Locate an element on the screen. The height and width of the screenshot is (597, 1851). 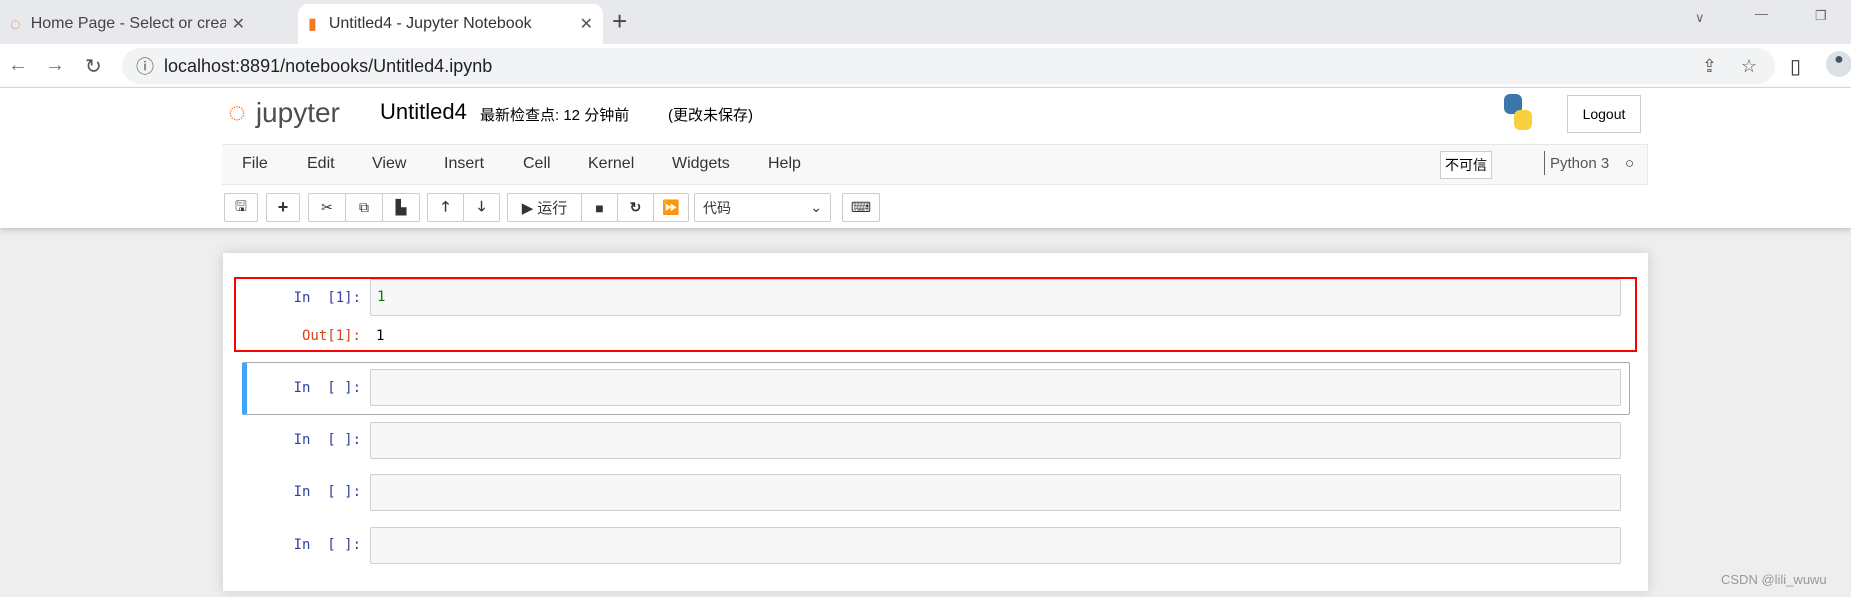
menu-file: File is located at coordinates (255, 164).